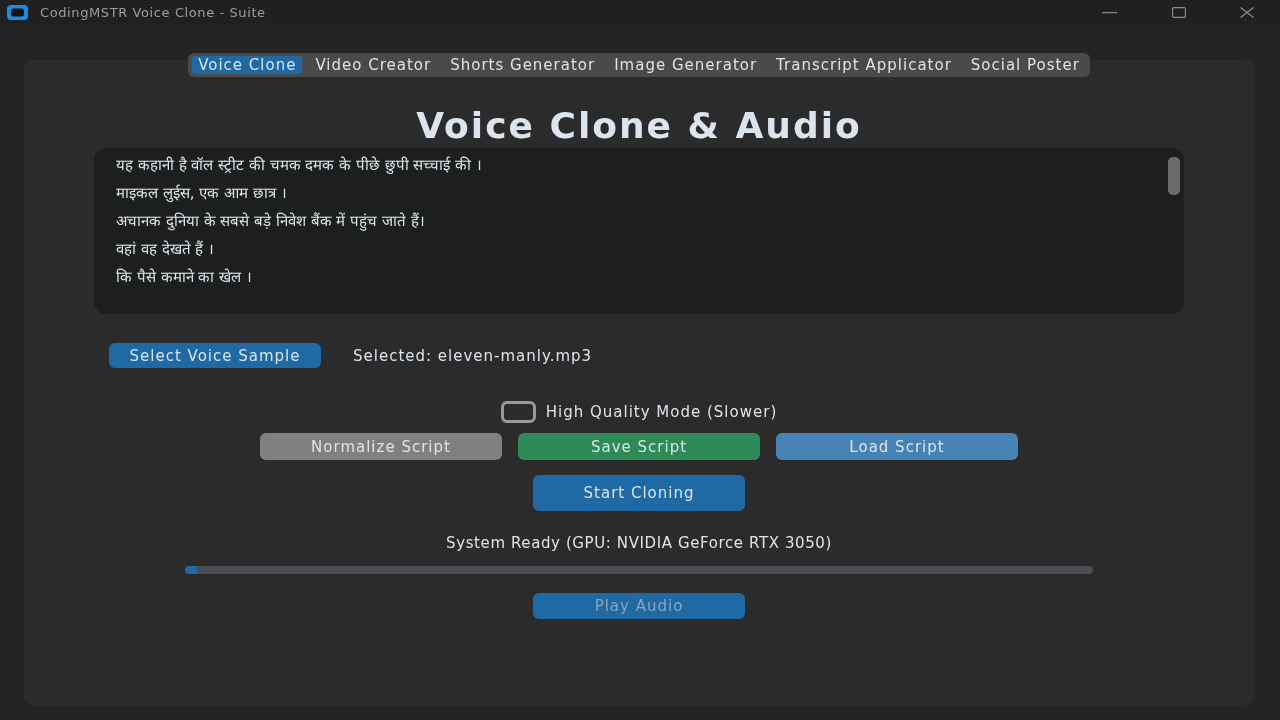  What do you see at coordinates (381, 446) in the screenshot?
I see `script-button: Normalize Script` at bounding box center [381, 446].